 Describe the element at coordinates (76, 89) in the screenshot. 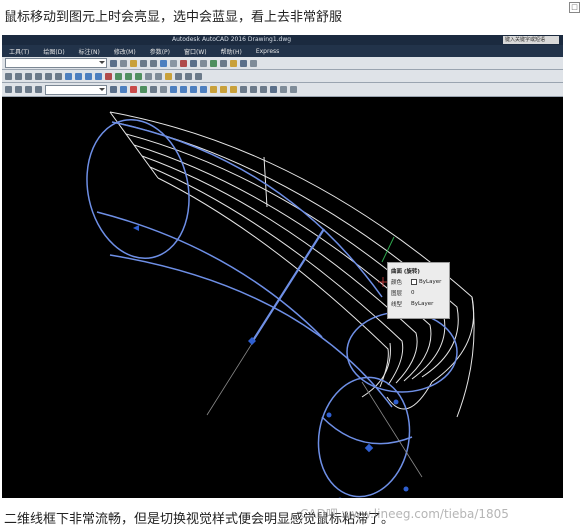

I see `layer-dropdown` at that location.